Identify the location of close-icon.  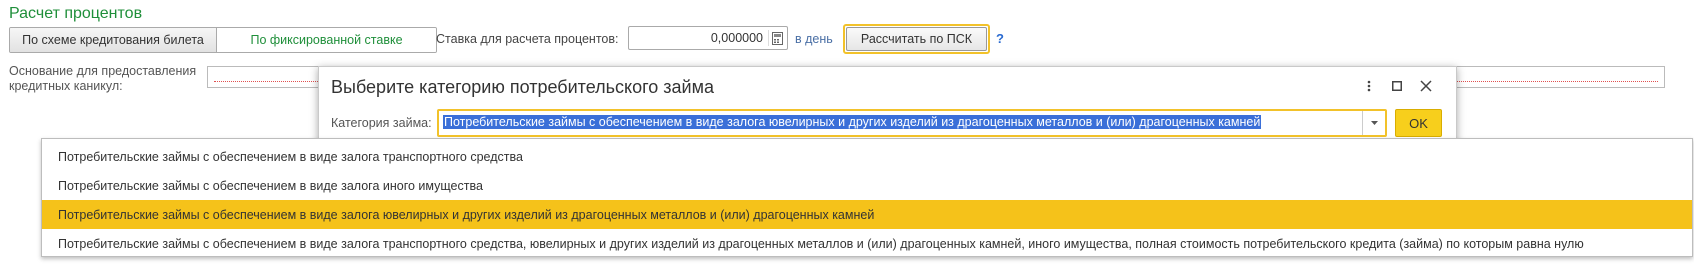
(1426, 86).